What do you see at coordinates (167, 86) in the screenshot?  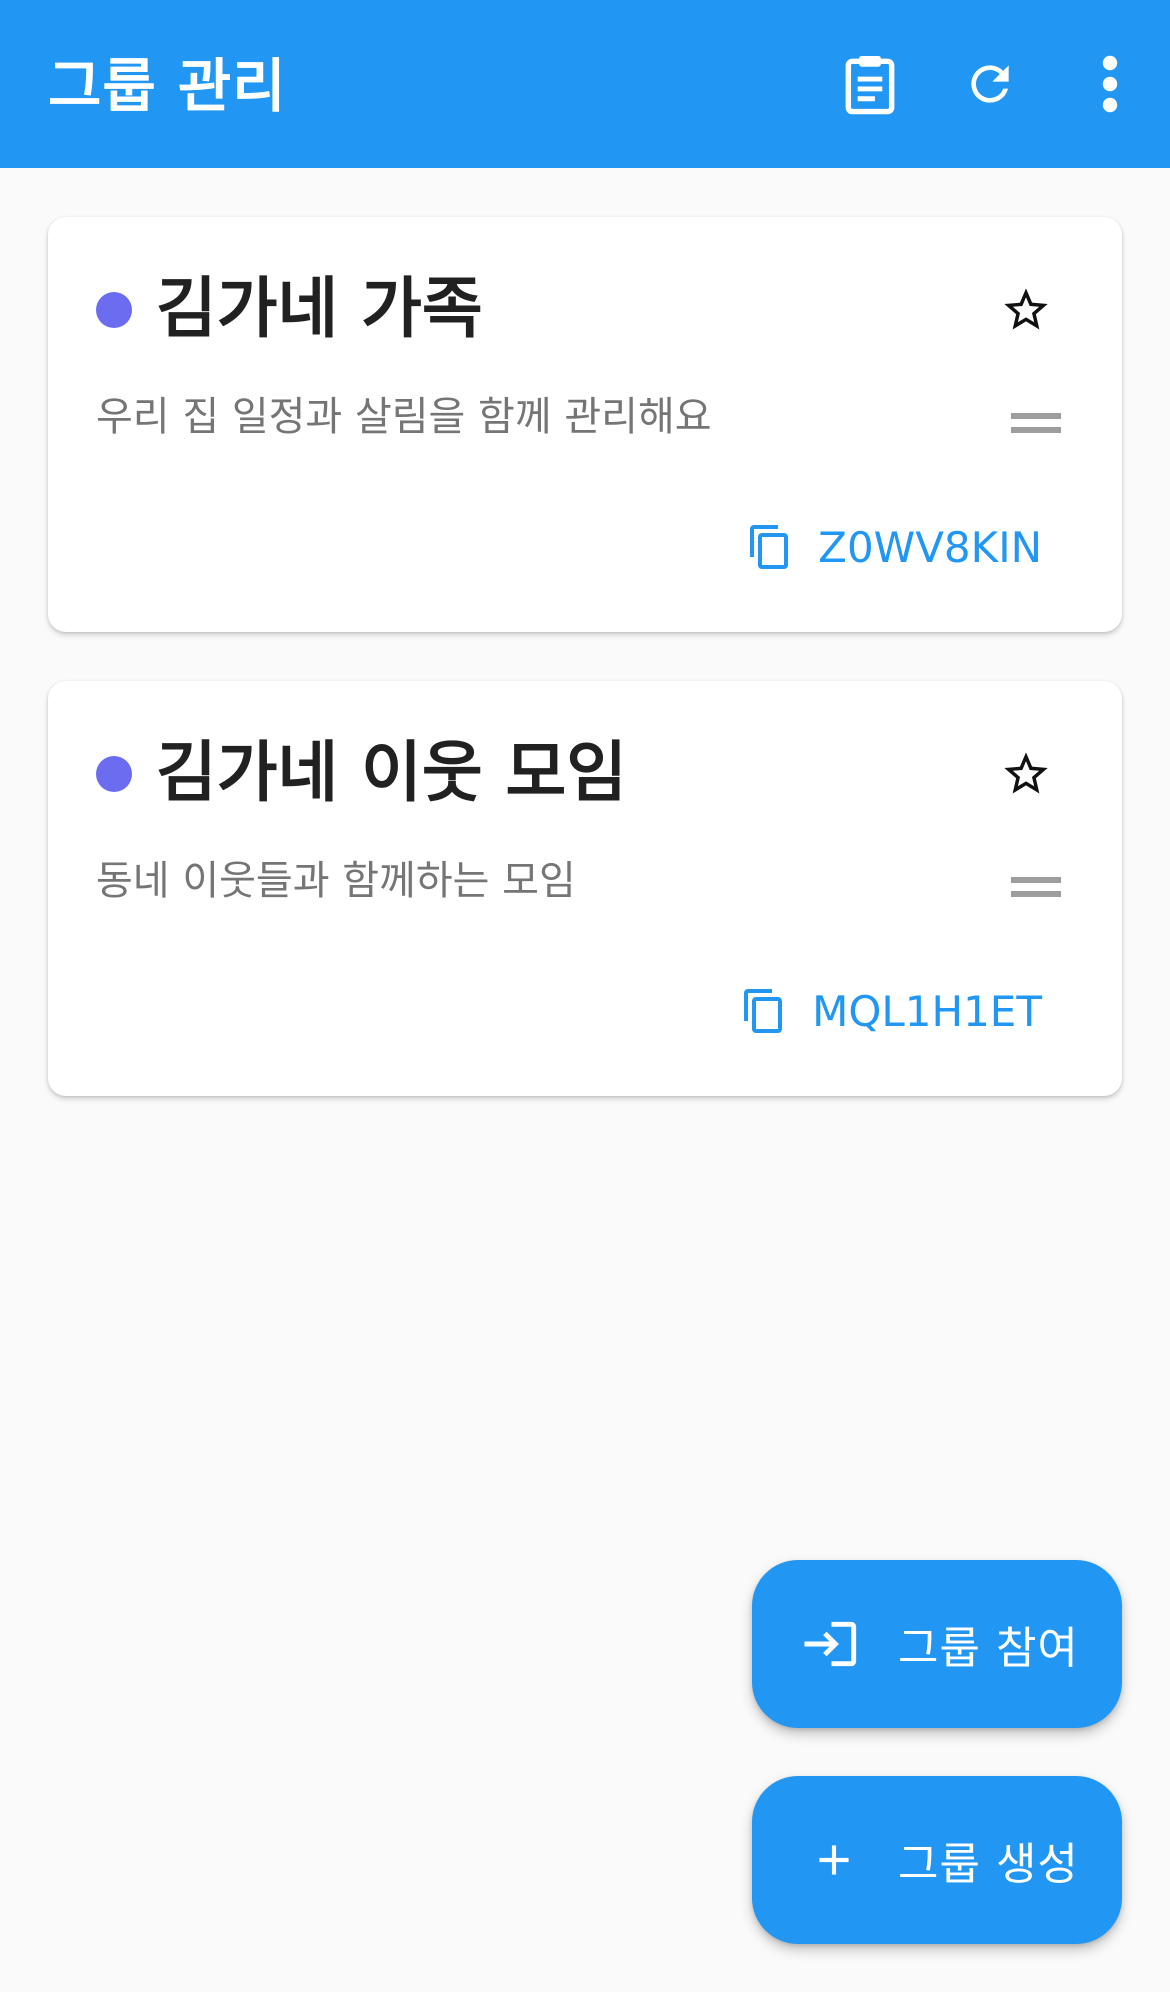 I see `page-title: 그룹 관리` at bounding box center [167, 86].